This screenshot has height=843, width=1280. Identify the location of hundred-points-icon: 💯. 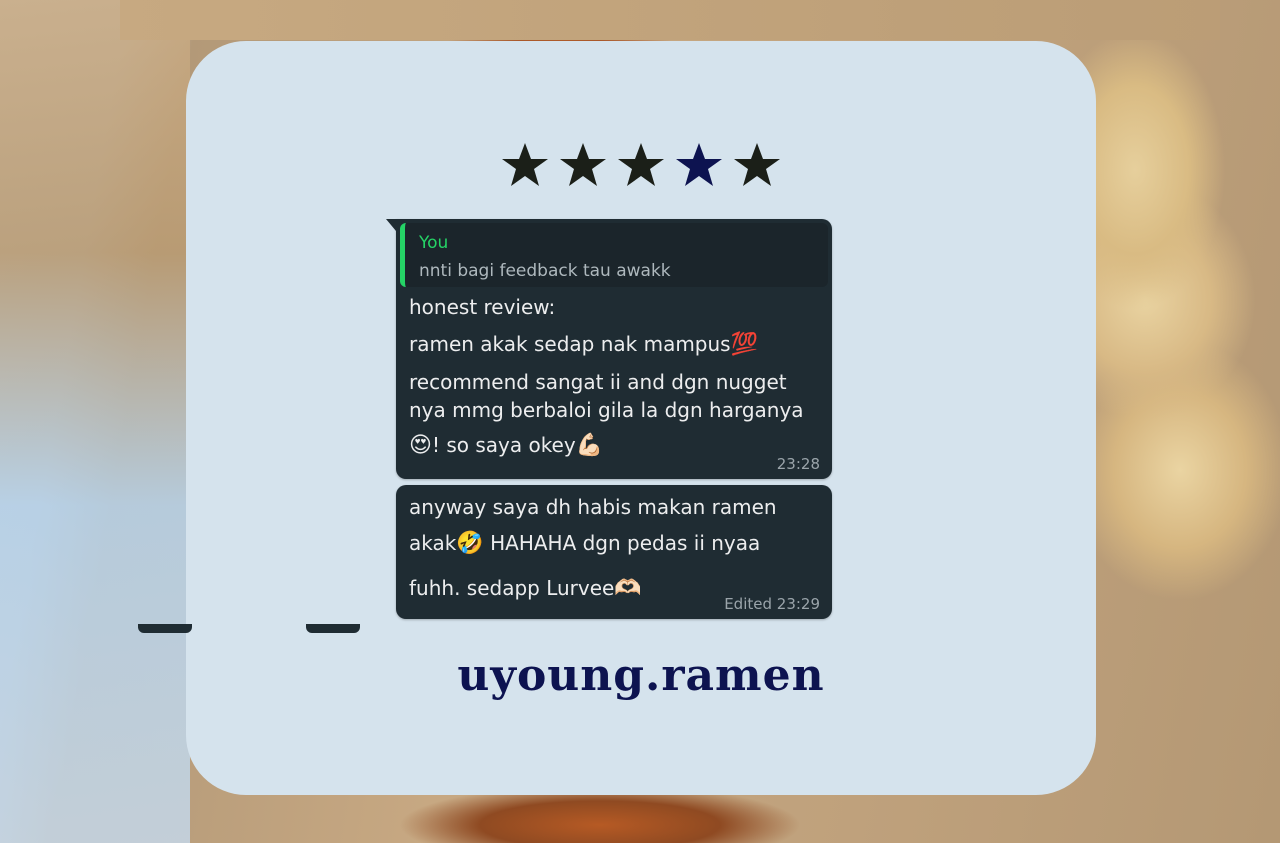
(744, 344).